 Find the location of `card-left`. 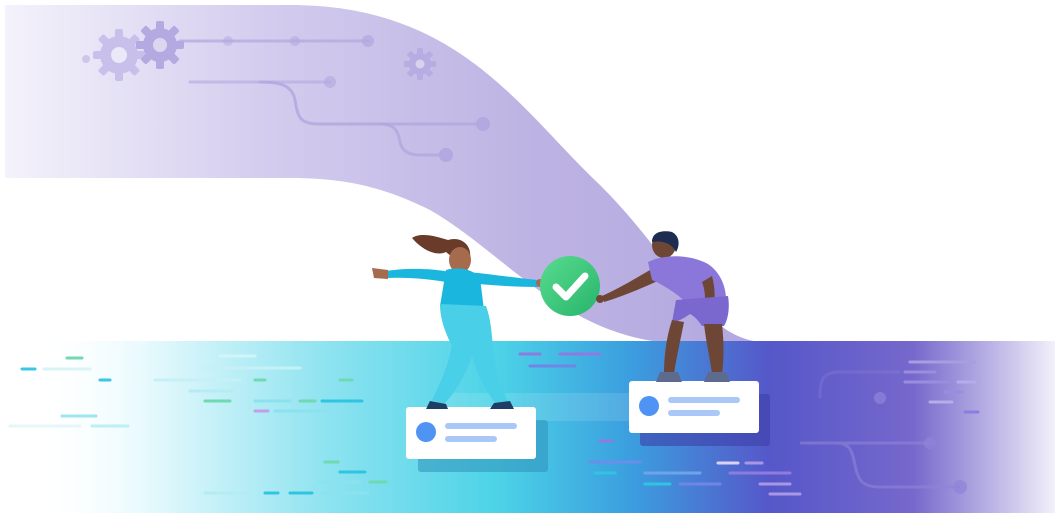

card-left is located at coordinates (477, 439).